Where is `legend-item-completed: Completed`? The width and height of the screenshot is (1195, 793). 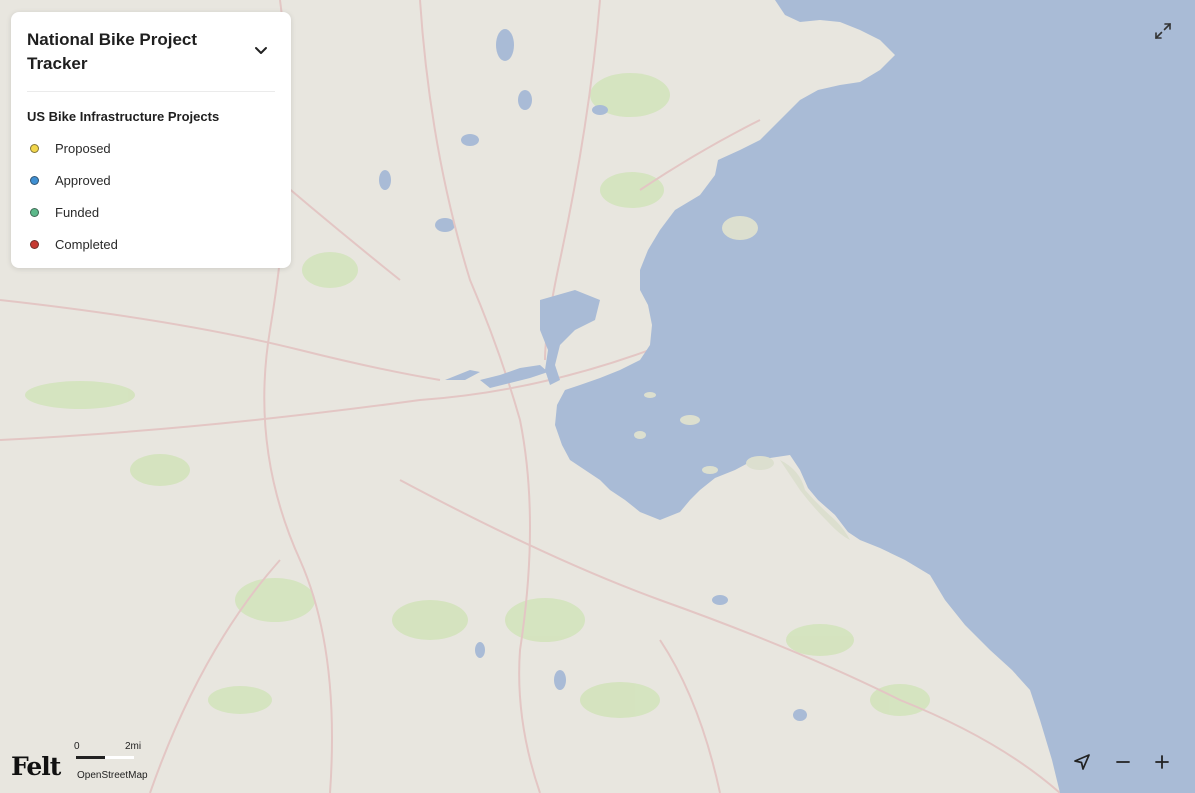
legend-item-completed: Completed is located at coordinates (72, 244).